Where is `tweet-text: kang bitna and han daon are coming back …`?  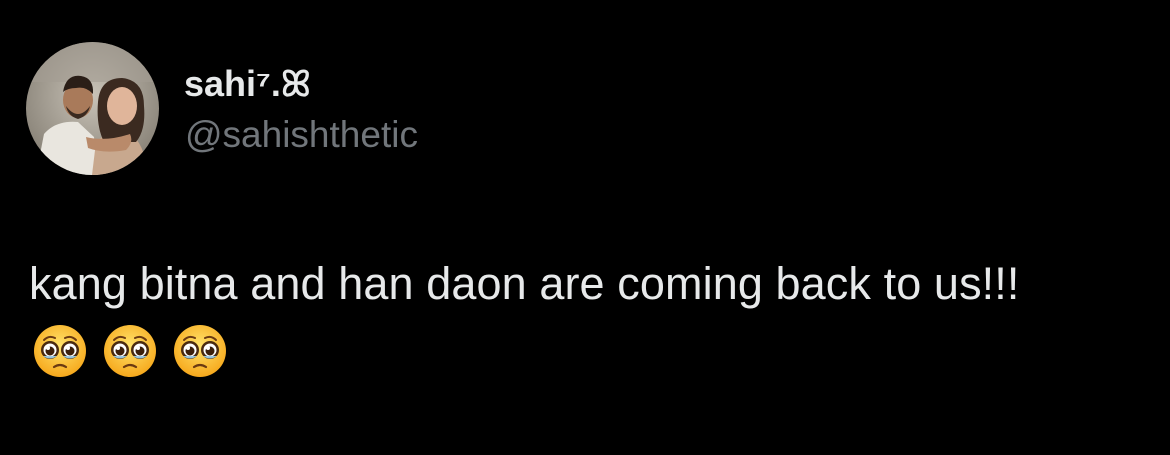 tweet-text: kang bitna and han daon are coming back … is located at coordinates (524, 283).